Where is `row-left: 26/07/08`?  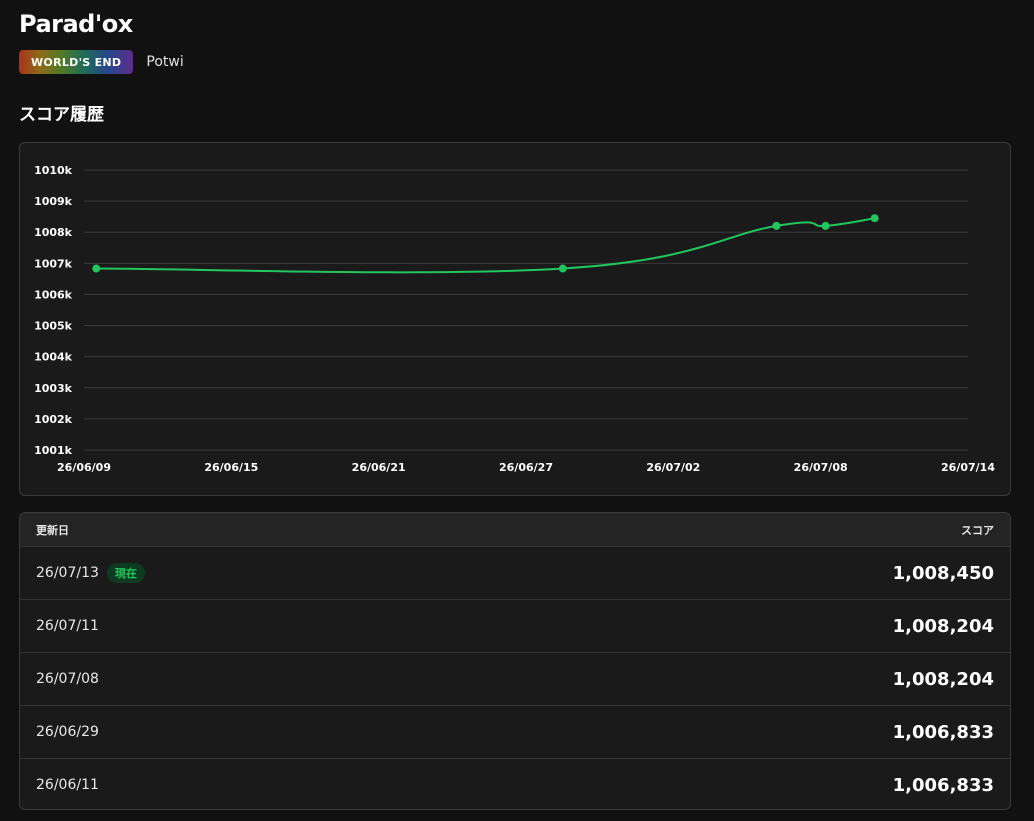 row-left: 26/07/08 is located at coordinates (67, 679).